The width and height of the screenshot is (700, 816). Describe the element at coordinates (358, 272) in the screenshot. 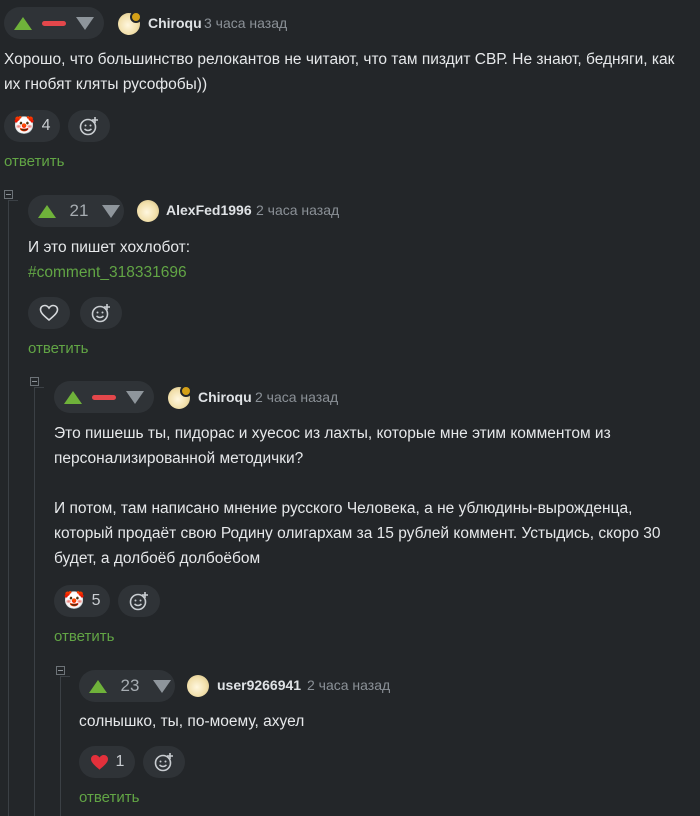

I see `comment-link: #comment_318331696` at that location.